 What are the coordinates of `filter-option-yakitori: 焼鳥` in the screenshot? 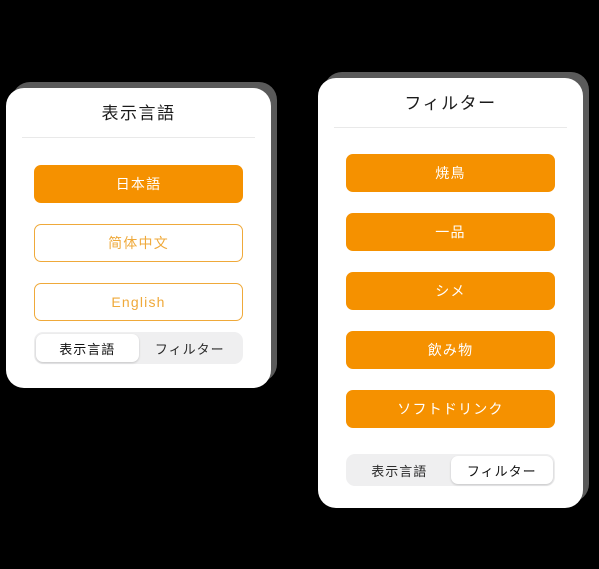 It's located at (450, 172).